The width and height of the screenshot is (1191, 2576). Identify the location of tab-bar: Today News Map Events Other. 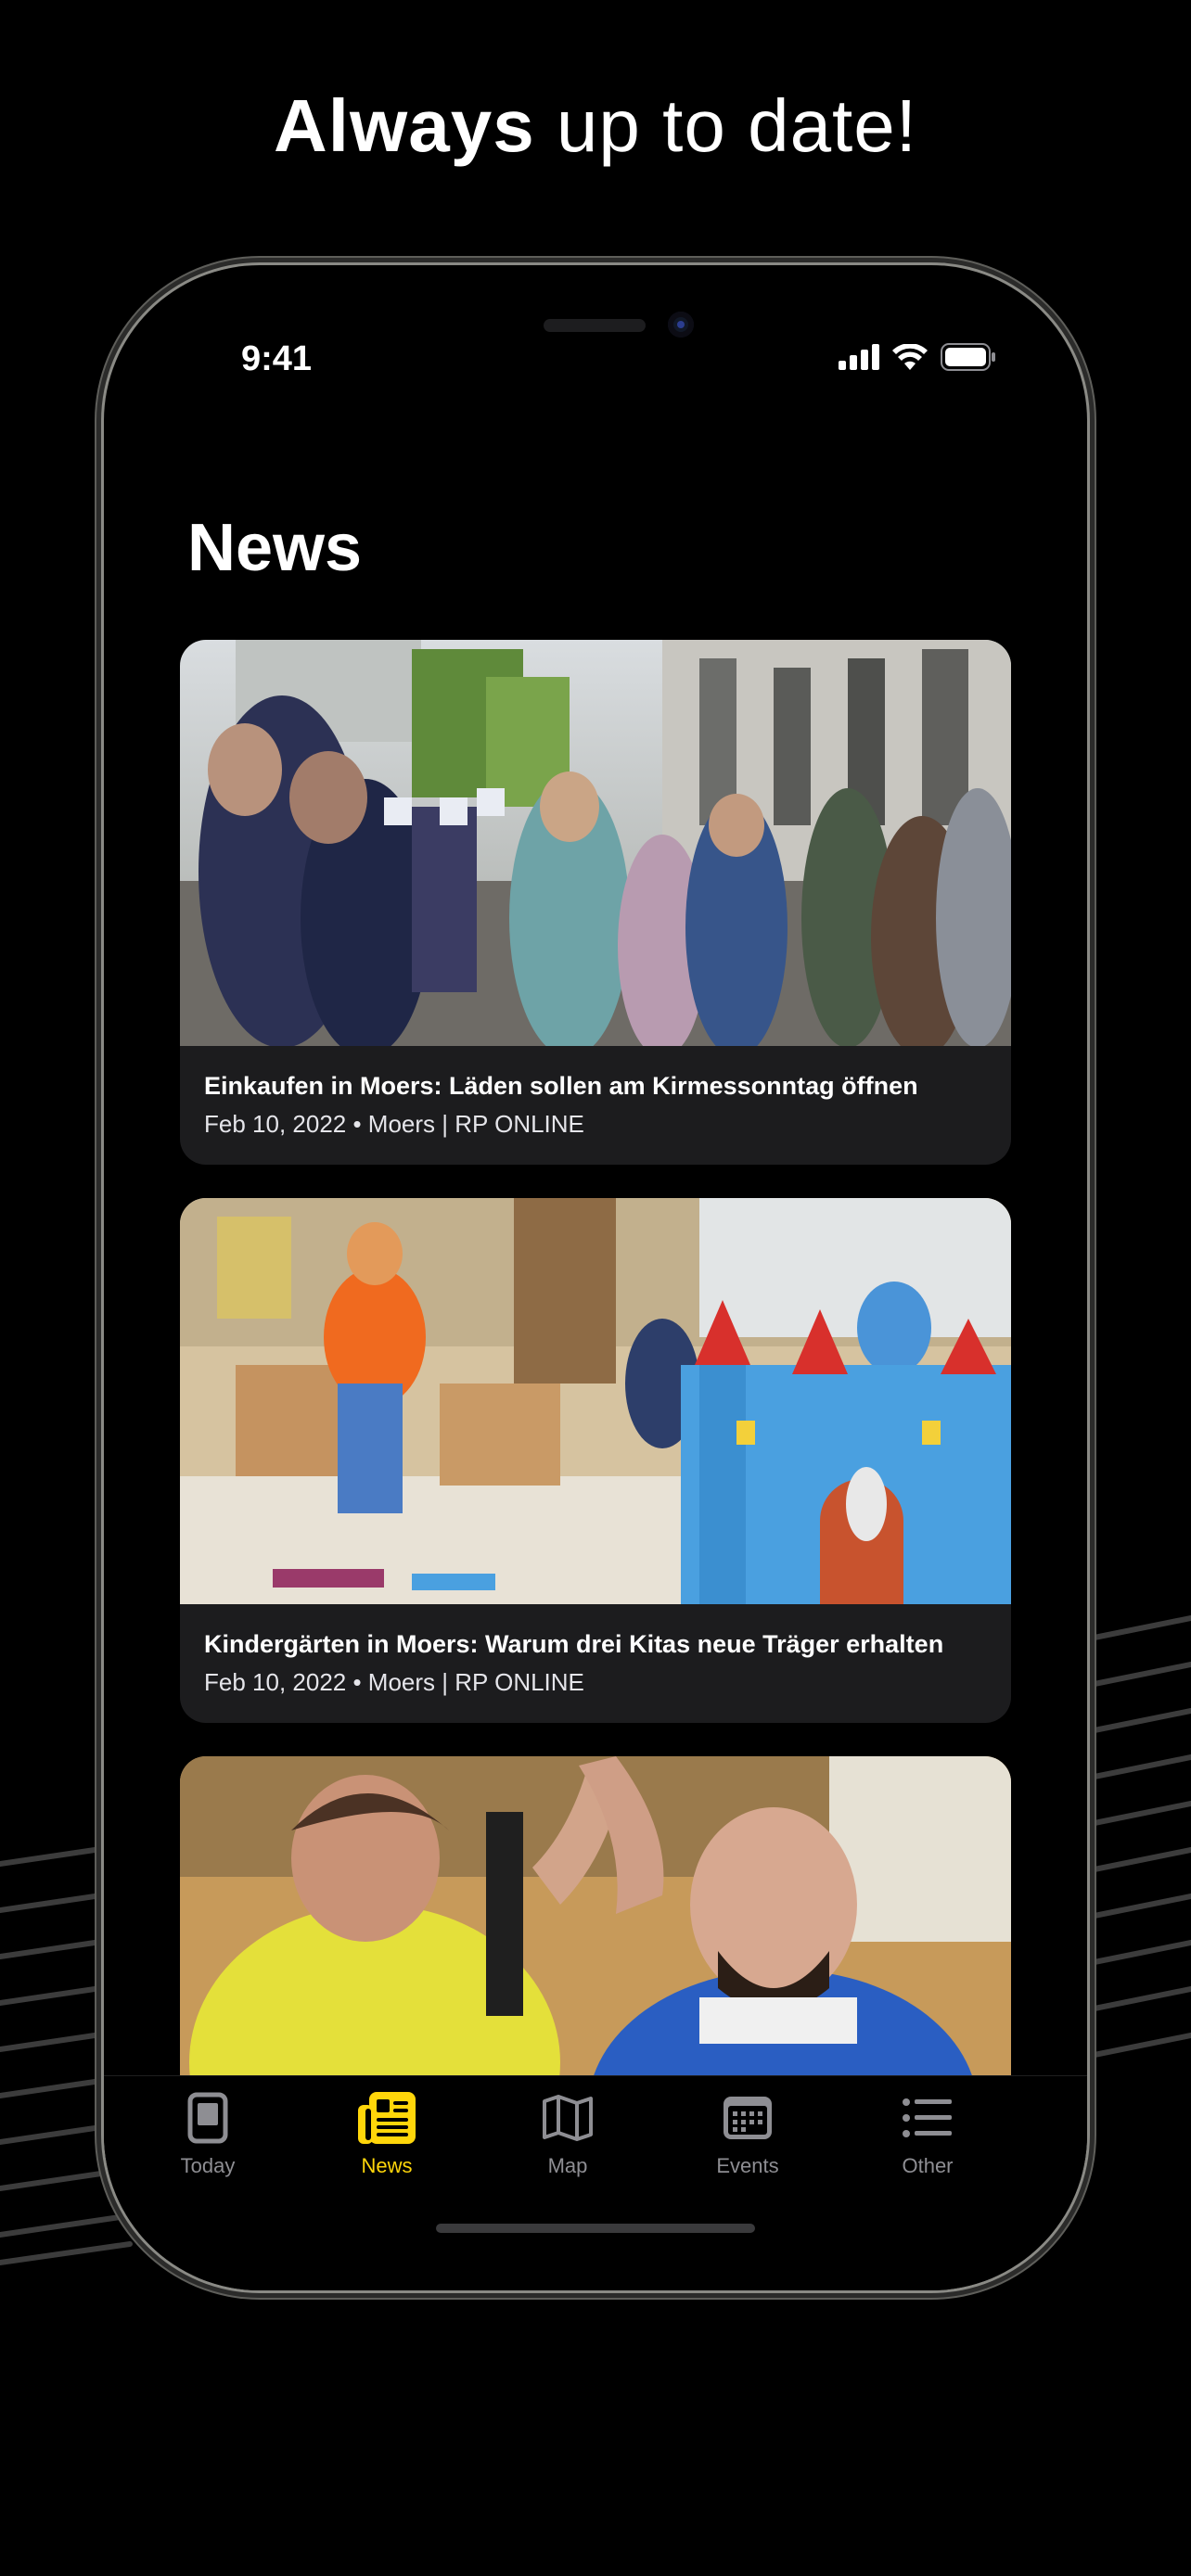
(595, 2182).